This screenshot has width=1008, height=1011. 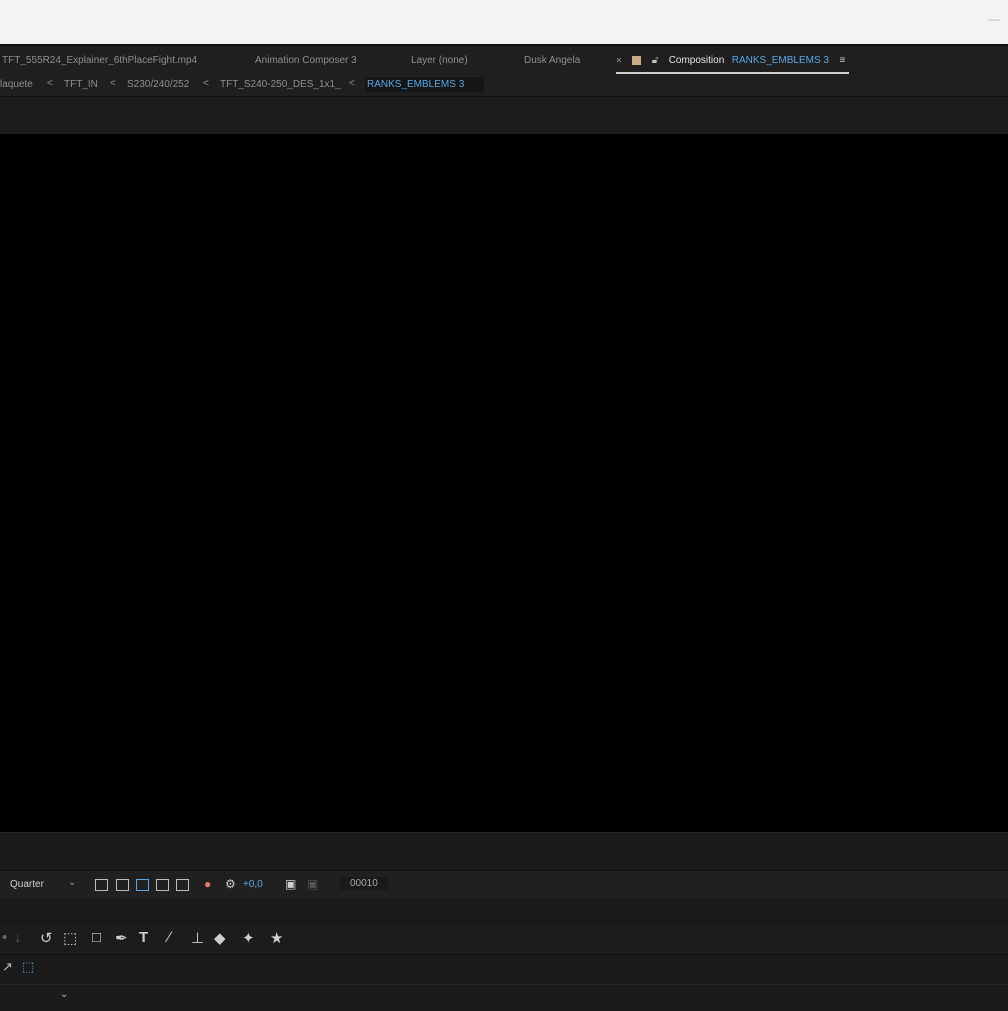 I want to click on tab-composition: × 🔓︎ Composition RANKS_EMBLEMS 3 ≡, so click(x=733, y=63).